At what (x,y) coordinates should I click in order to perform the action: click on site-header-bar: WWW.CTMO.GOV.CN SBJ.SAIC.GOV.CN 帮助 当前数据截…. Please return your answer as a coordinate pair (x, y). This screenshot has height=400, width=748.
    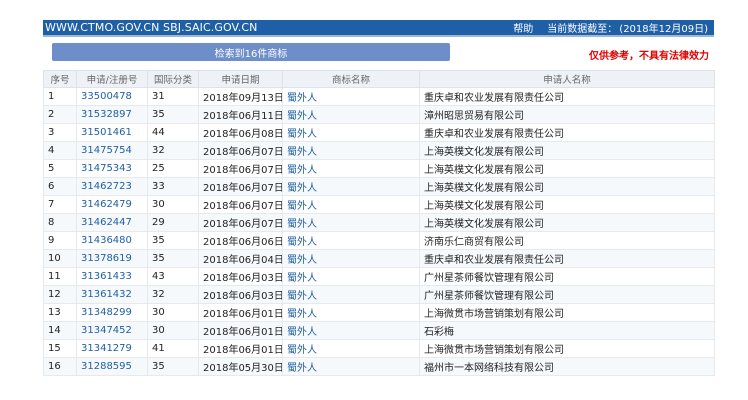
    Looking at the image, I should click on (378, 27).